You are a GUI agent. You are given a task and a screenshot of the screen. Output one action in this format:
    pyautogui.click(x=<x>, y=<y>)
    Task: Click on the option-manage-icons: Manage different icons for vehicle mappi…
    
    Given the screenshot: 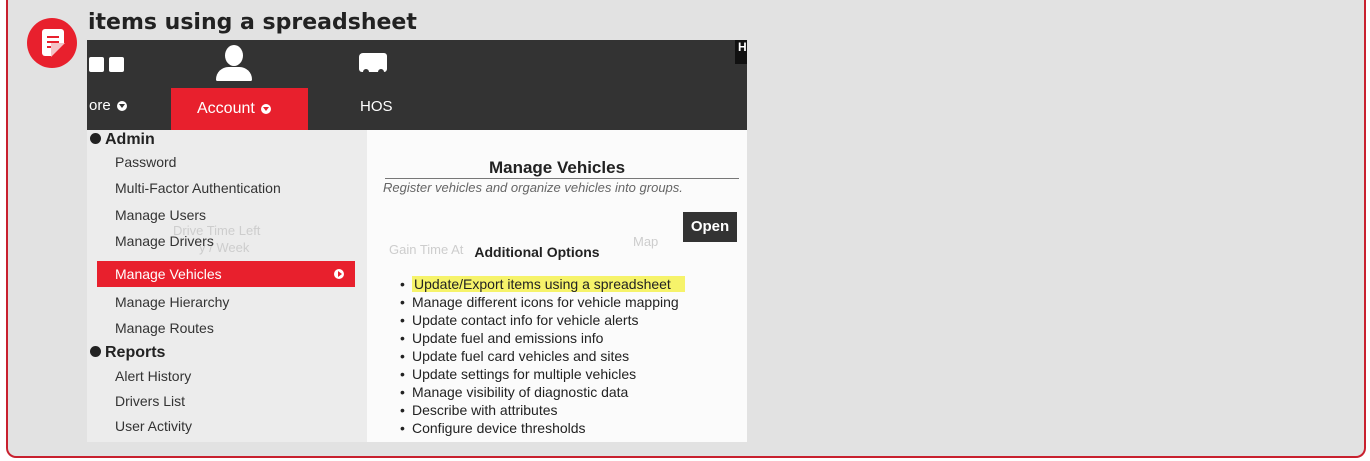 What is the action you would take?
    pyautogui.click(x=542, y=302)
    